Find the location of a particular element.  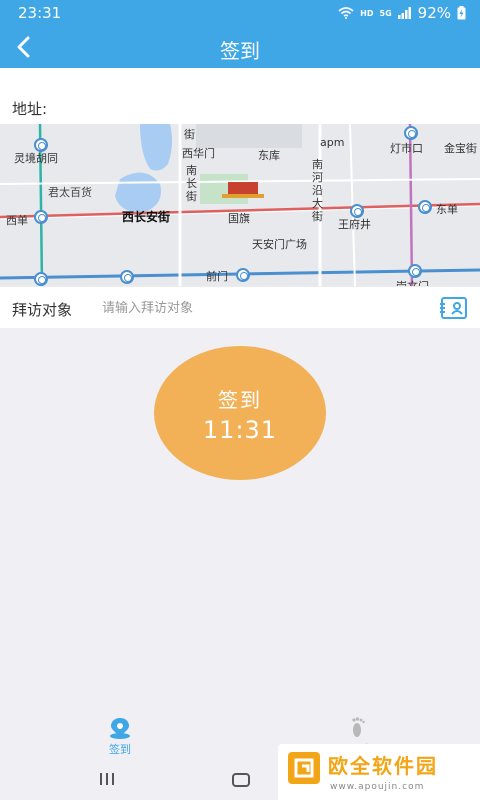

checkin-button: 签到 11:31 is located at coordinates (240, 413).